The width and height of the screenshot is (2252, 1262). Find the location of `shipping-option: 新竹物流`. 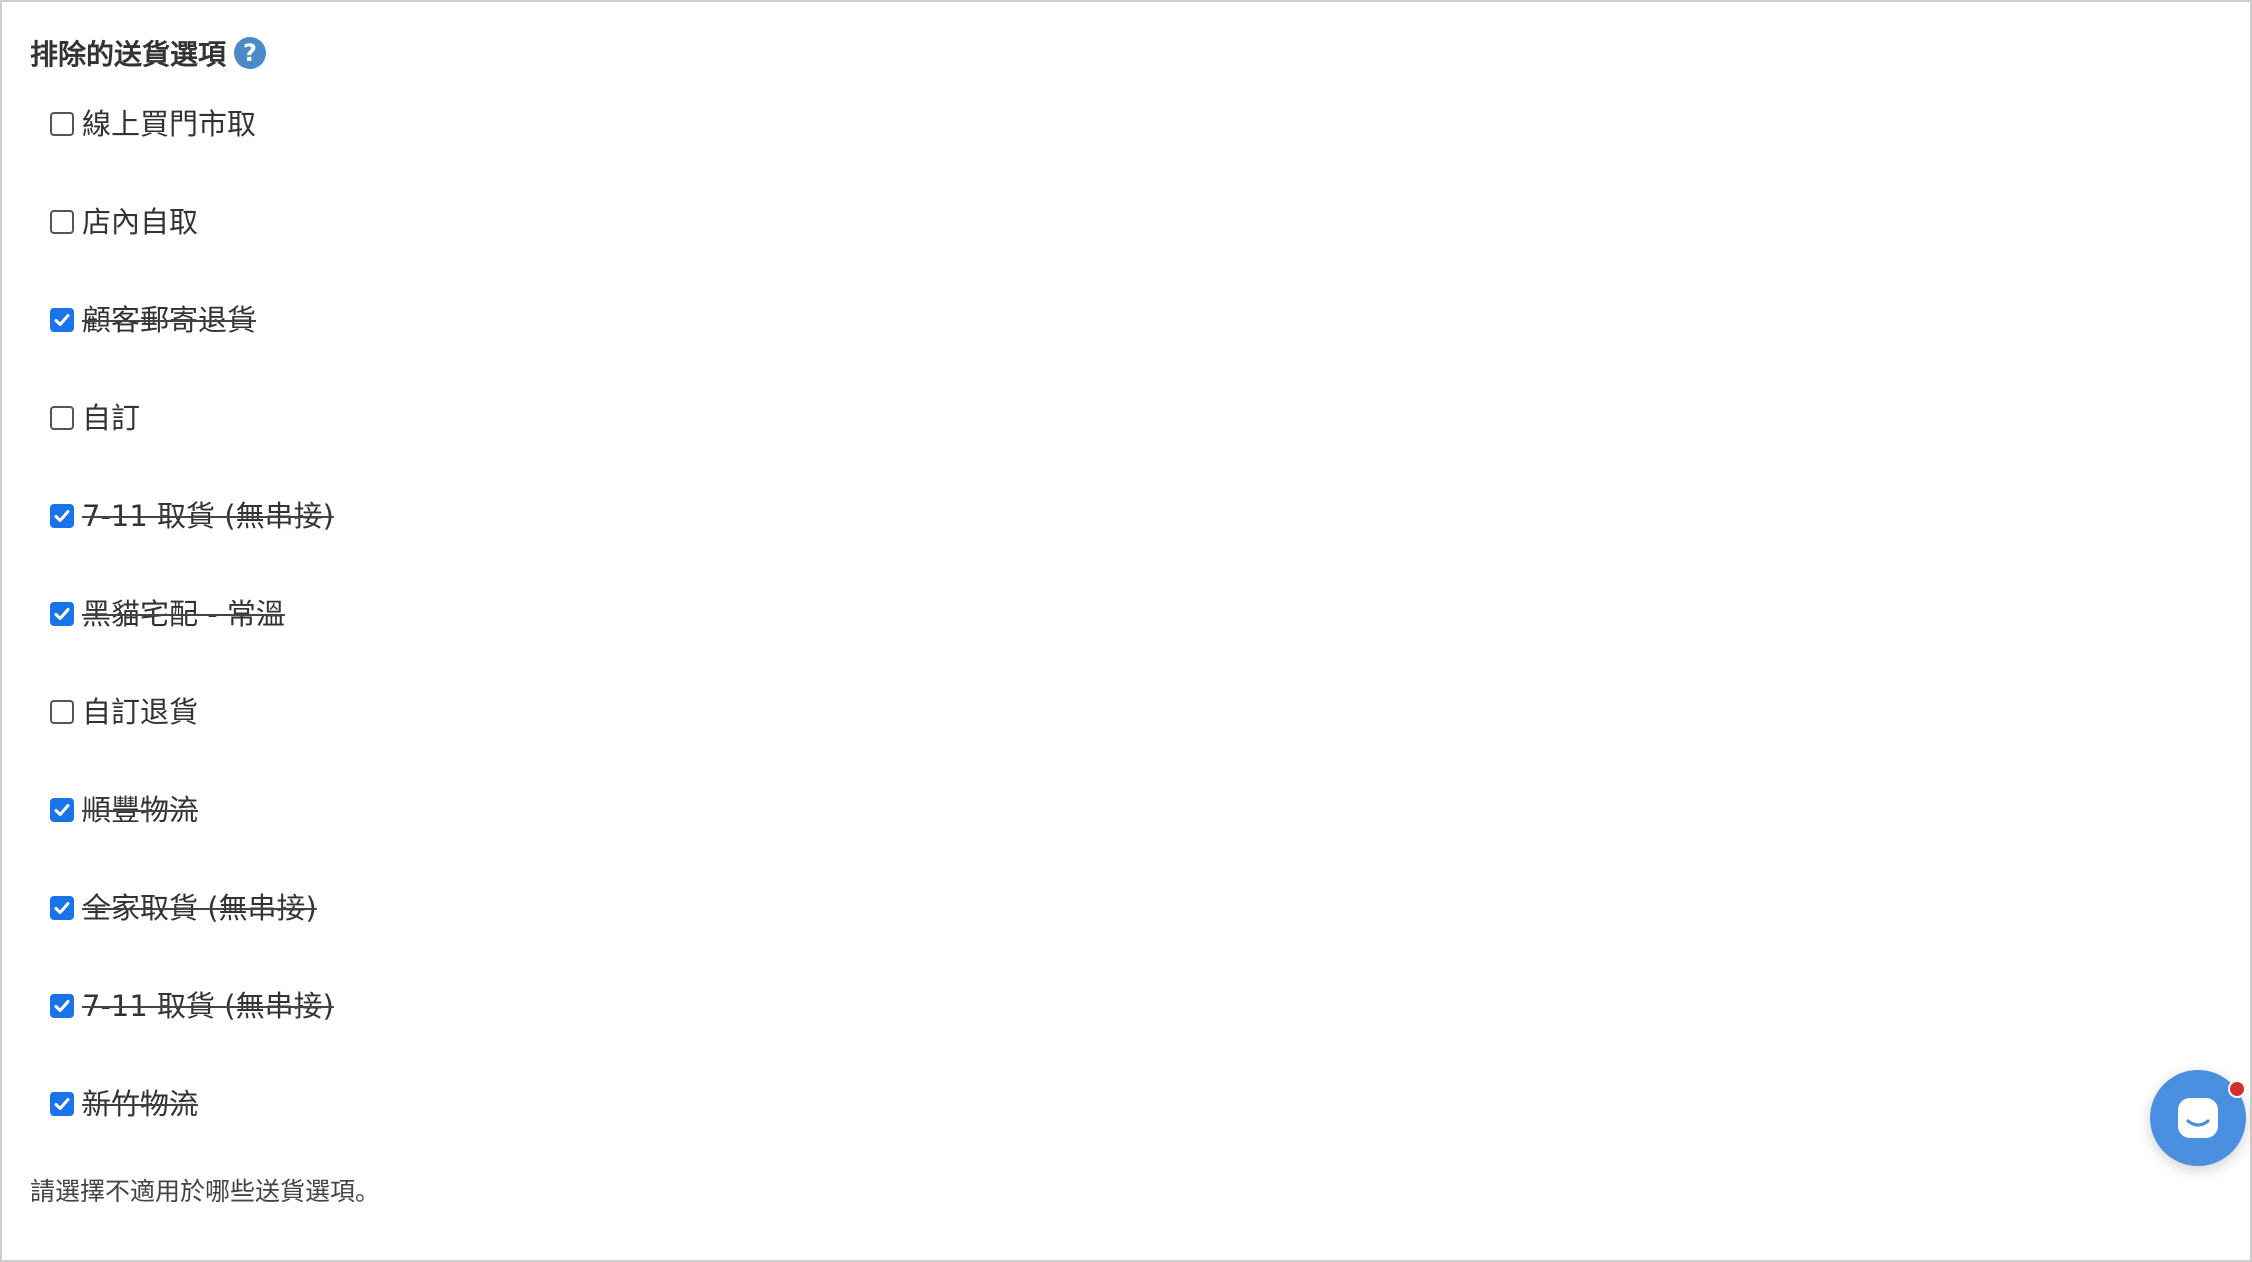

shipping-option: 新竹物流 is located at coordinates (192, 1129).